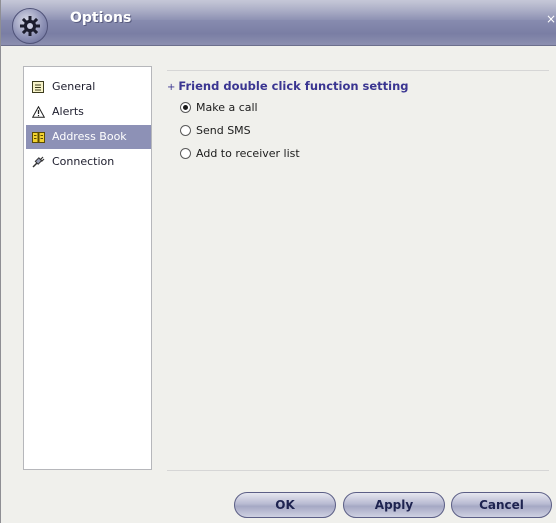 Image resolution: width=556 pixels, height=523 pixels. What do you see at coordinates (38, 112) in the screenshot?
I see `alert-icon` at bounding box center [38, 112].